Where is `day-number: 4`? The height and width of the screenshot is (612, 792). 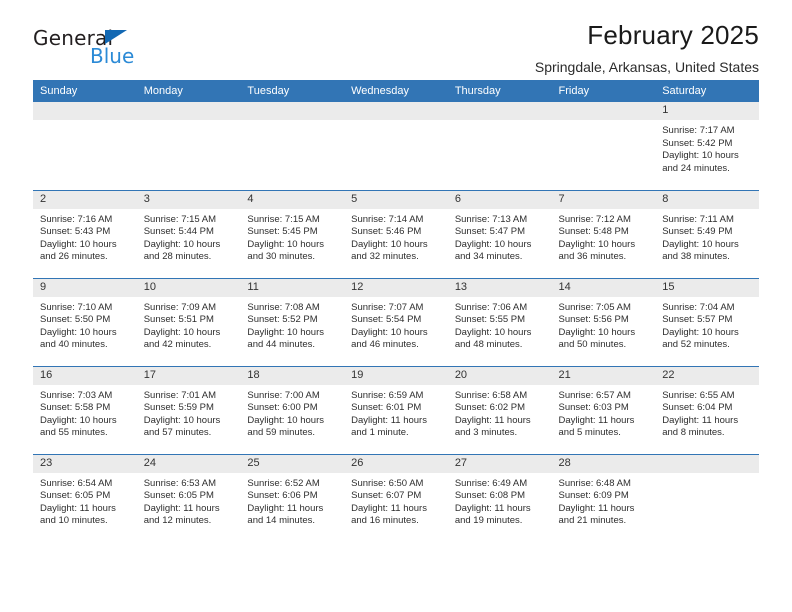
day-number: 4 is located at coordinates (292, 199).